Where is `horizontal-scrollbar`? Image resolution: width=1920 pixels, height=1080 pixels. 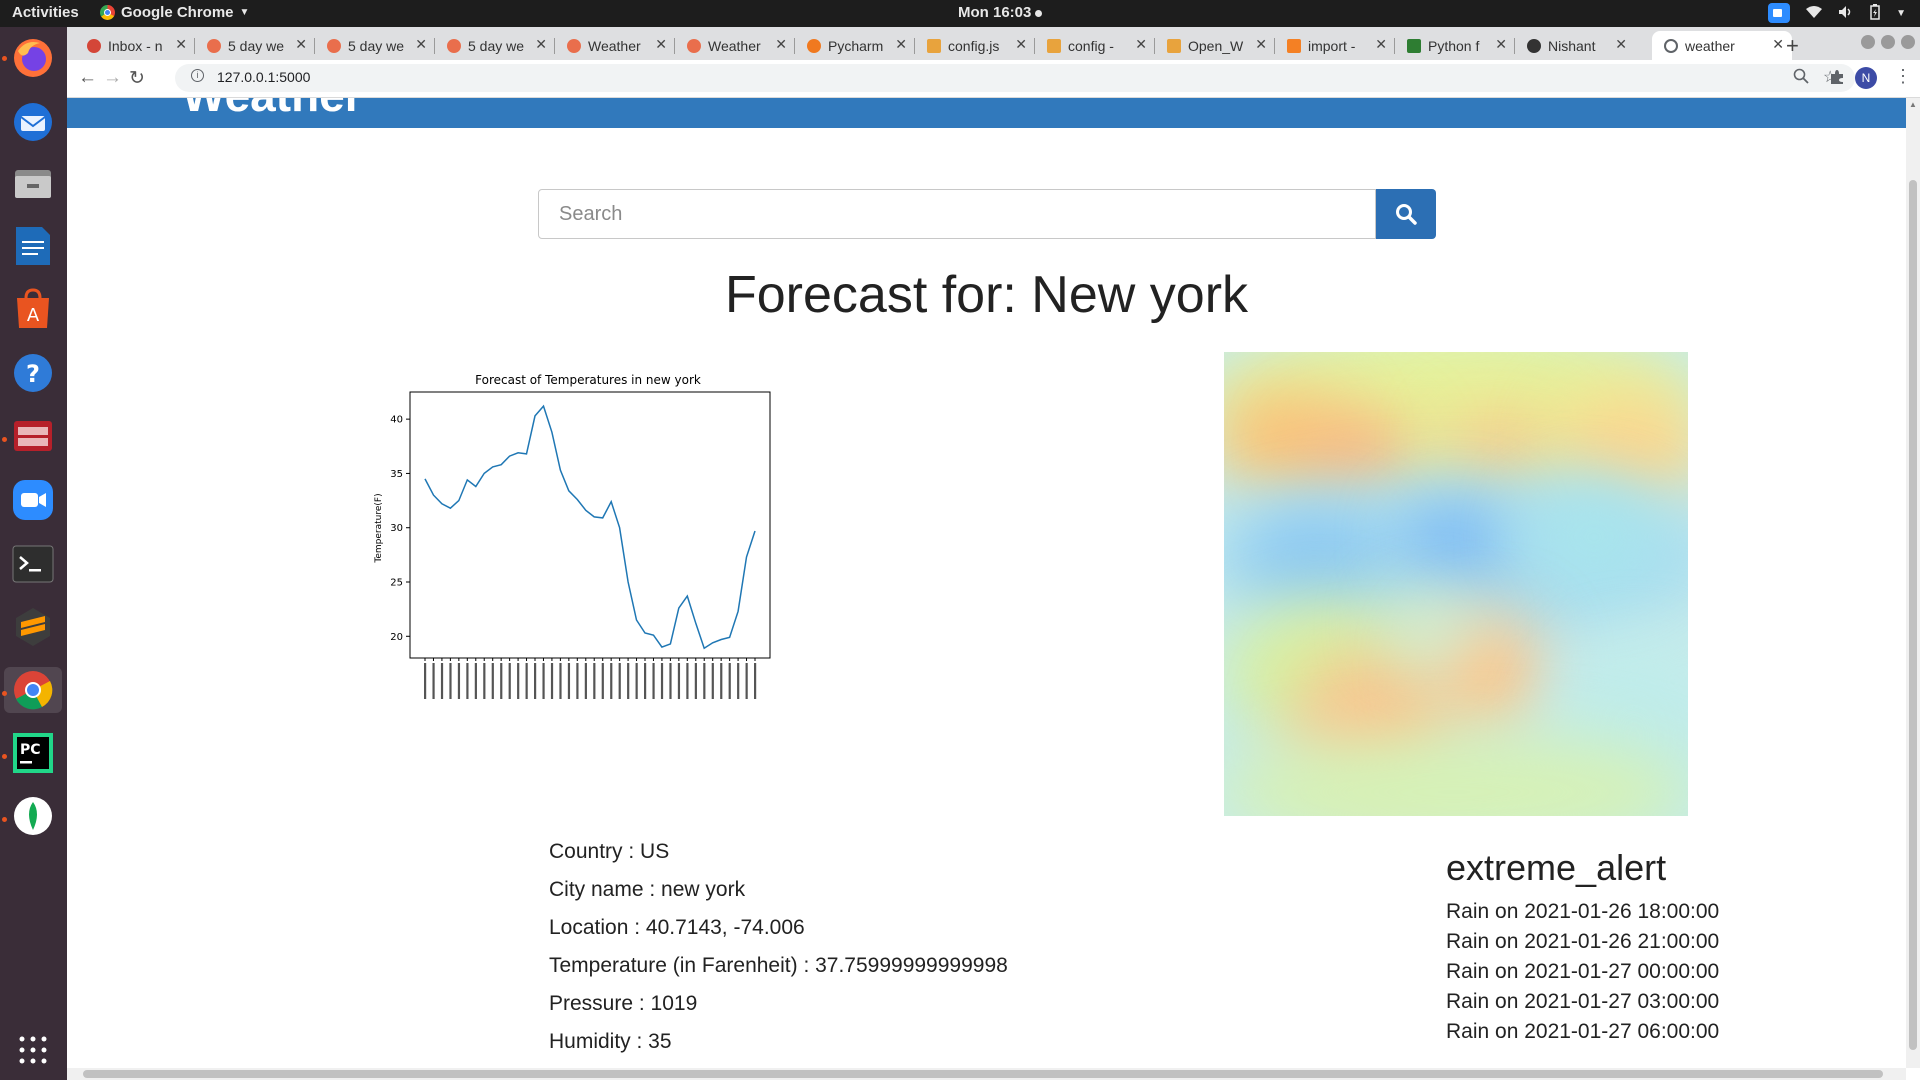 horizontal-scrollbar is located at coordinates (986, 1074).